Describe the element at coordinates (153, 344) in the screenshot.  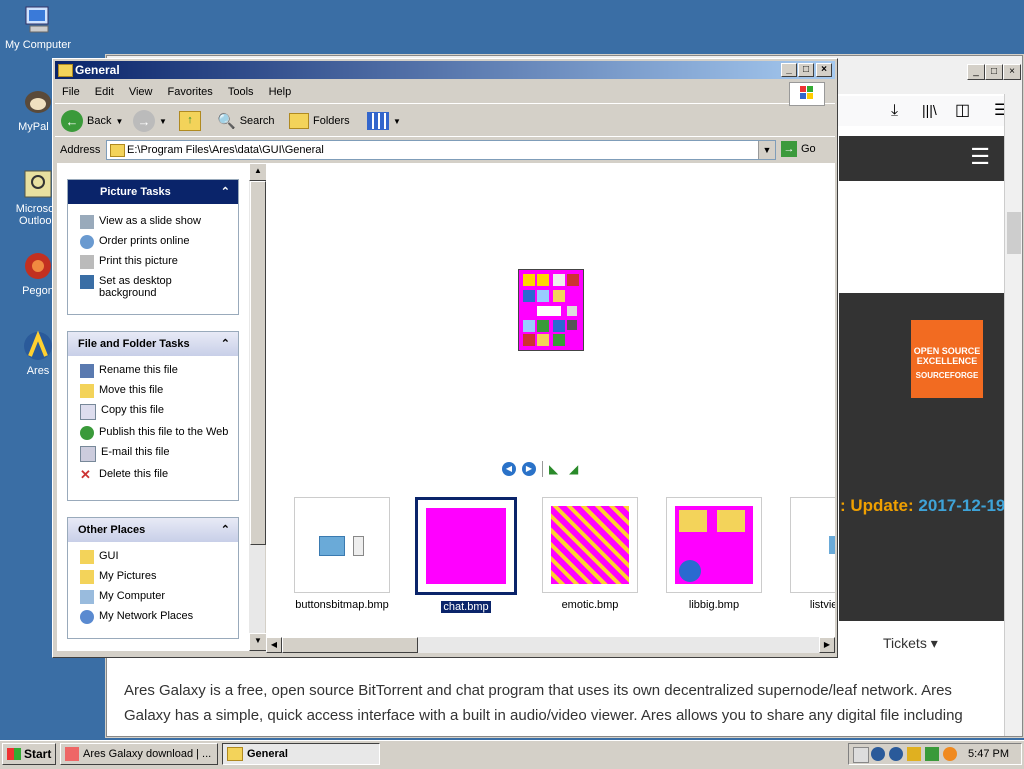
I see `file-tasks-header: File and Folder Tasks ⌃` at that location.